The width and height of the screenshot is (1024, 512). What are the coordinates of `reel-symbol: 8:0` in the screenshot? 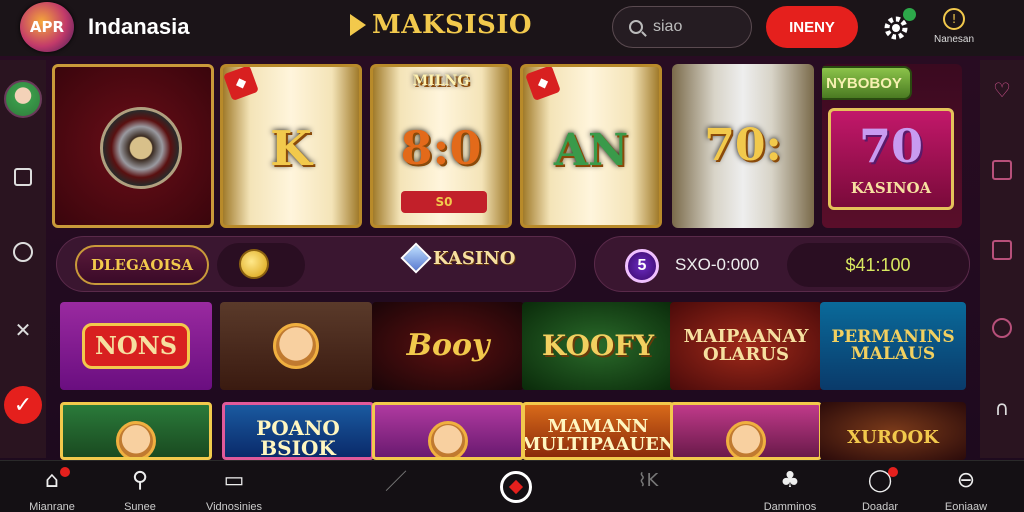 It's located at (441, 148).